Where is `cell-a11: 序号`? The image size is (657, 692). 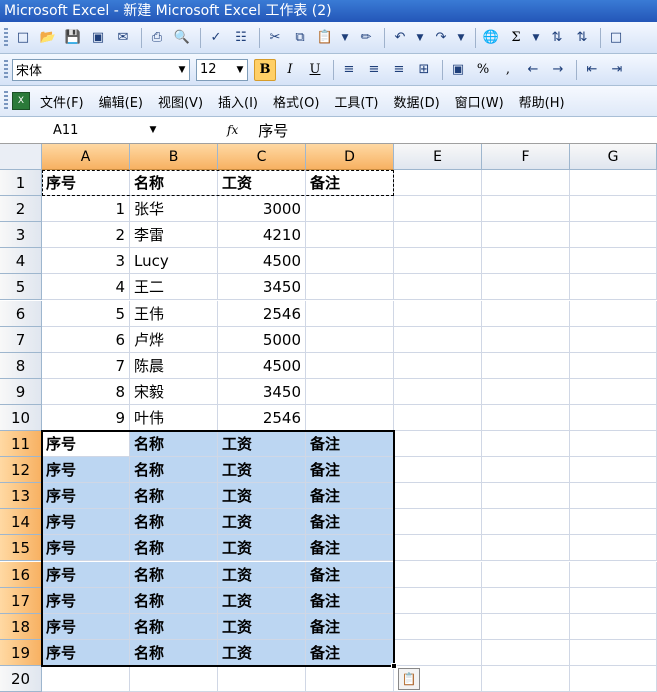 cell-a11: 序号 is located at coordinates (86, 444).